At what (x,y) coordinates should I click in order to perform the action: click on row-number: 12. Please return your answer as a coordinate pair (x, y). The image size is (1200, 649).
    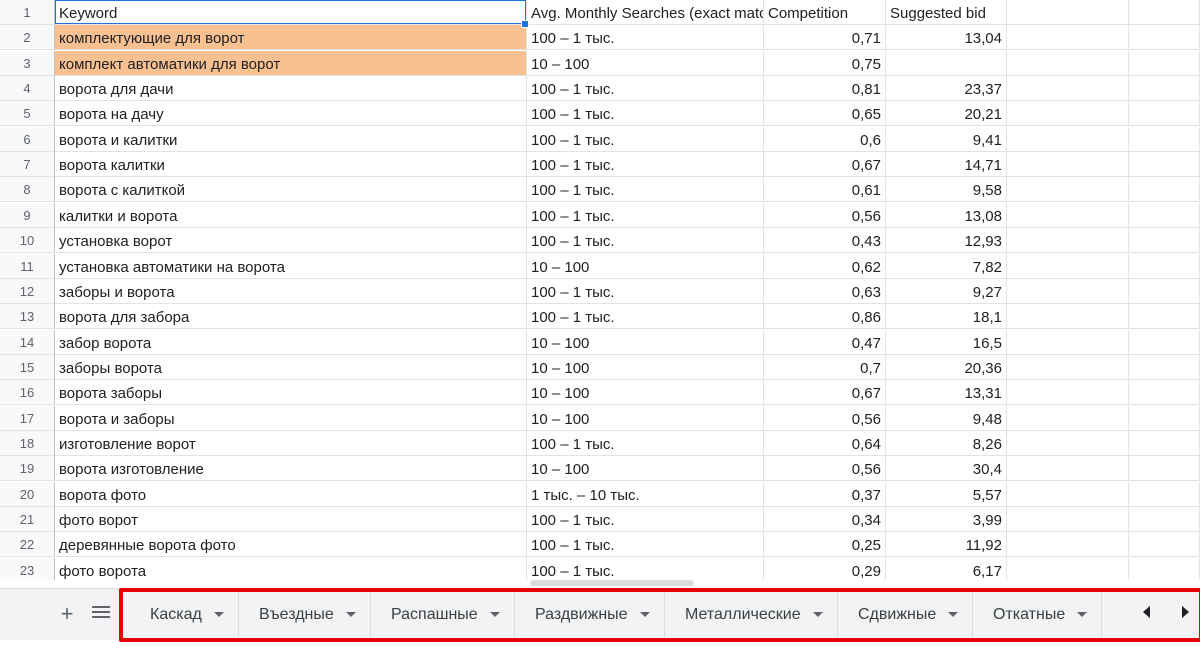
    Looking at the image, I should click on (27, 291).